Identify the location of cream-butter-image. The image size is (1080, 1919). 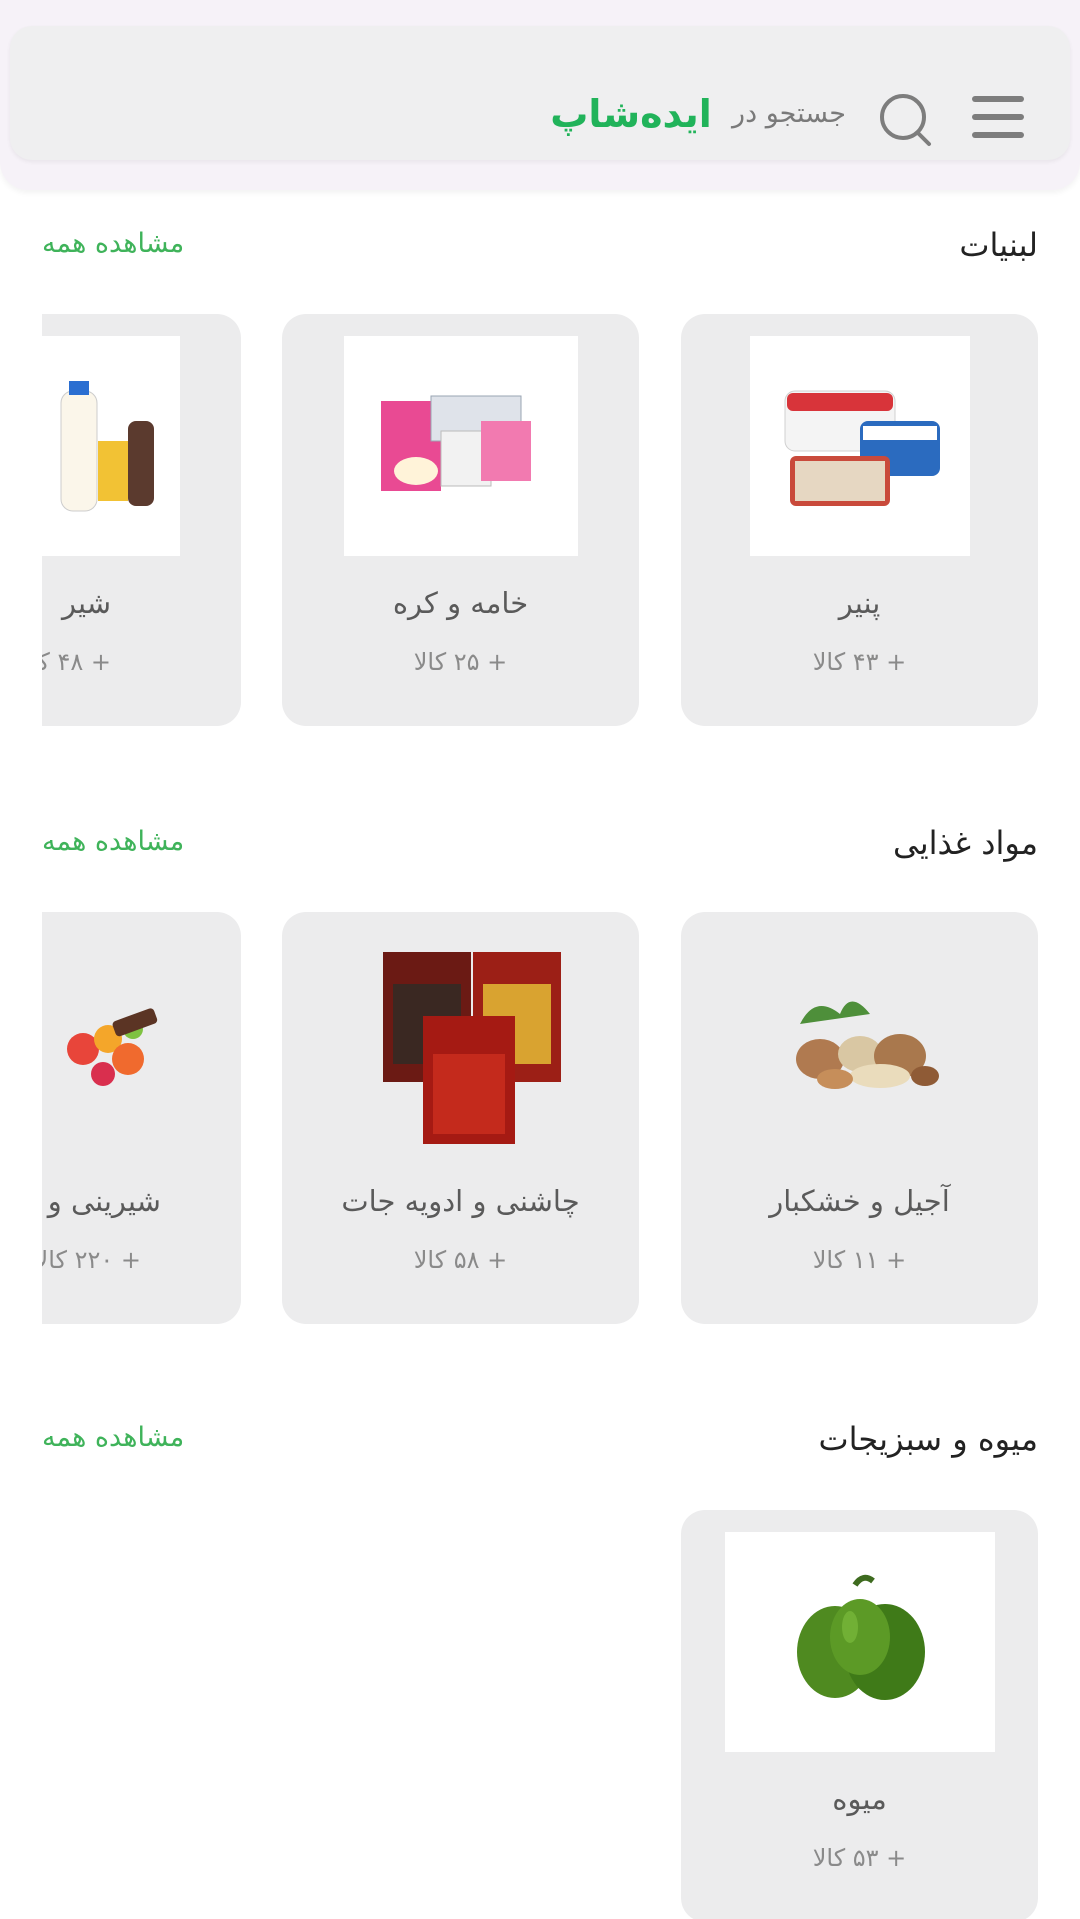
(460, 446).